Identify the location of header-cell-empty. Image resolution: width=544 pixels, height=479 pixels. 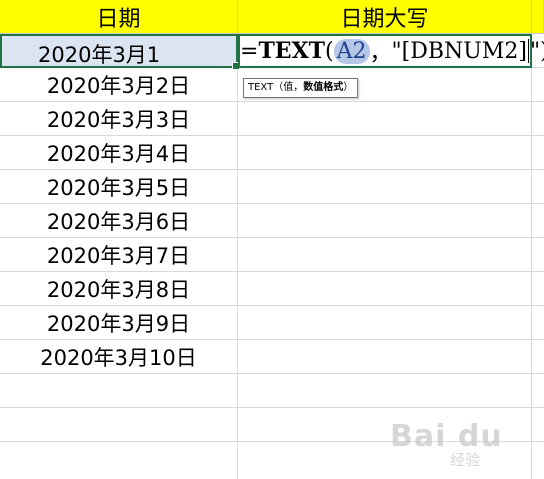
(538, 16).